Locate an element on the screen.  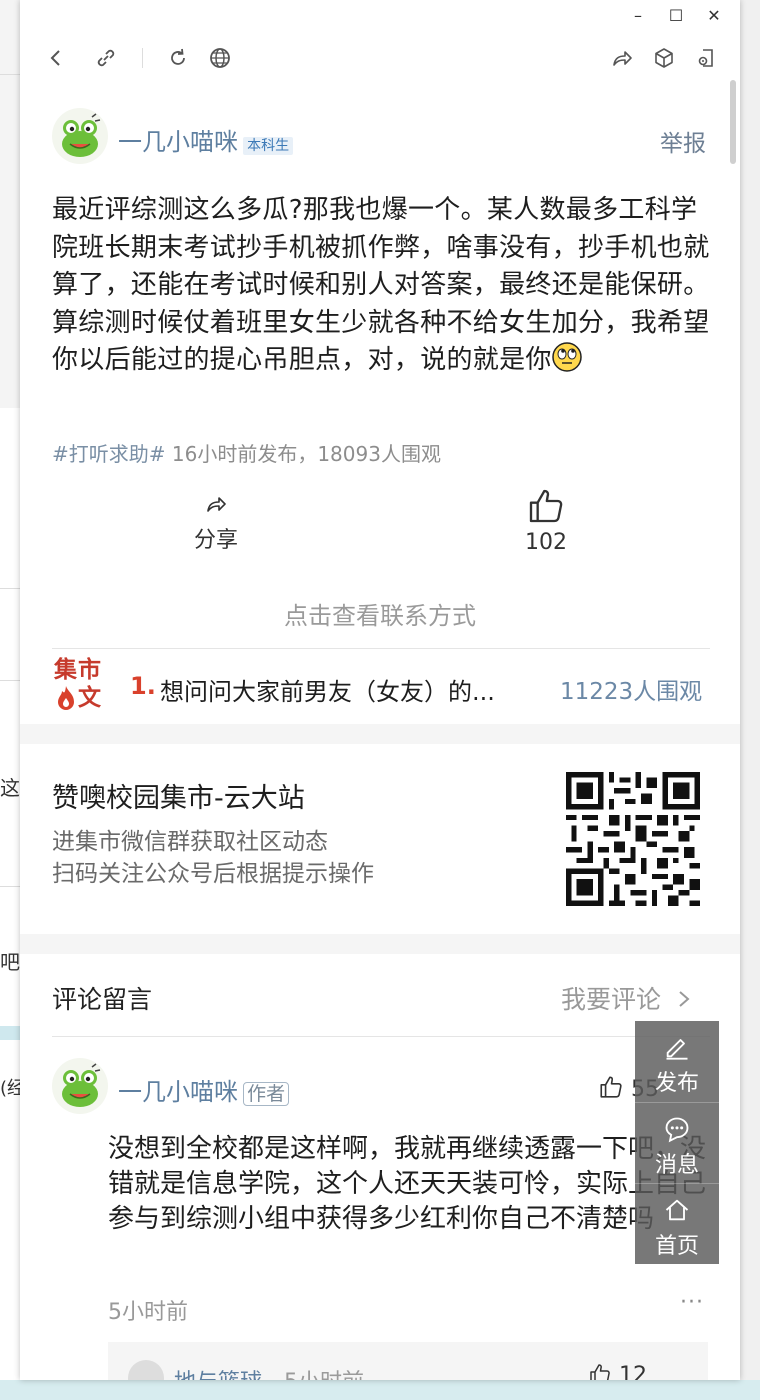
reply-author-name: 地与篮球 is located at coordinates (218, 1372).